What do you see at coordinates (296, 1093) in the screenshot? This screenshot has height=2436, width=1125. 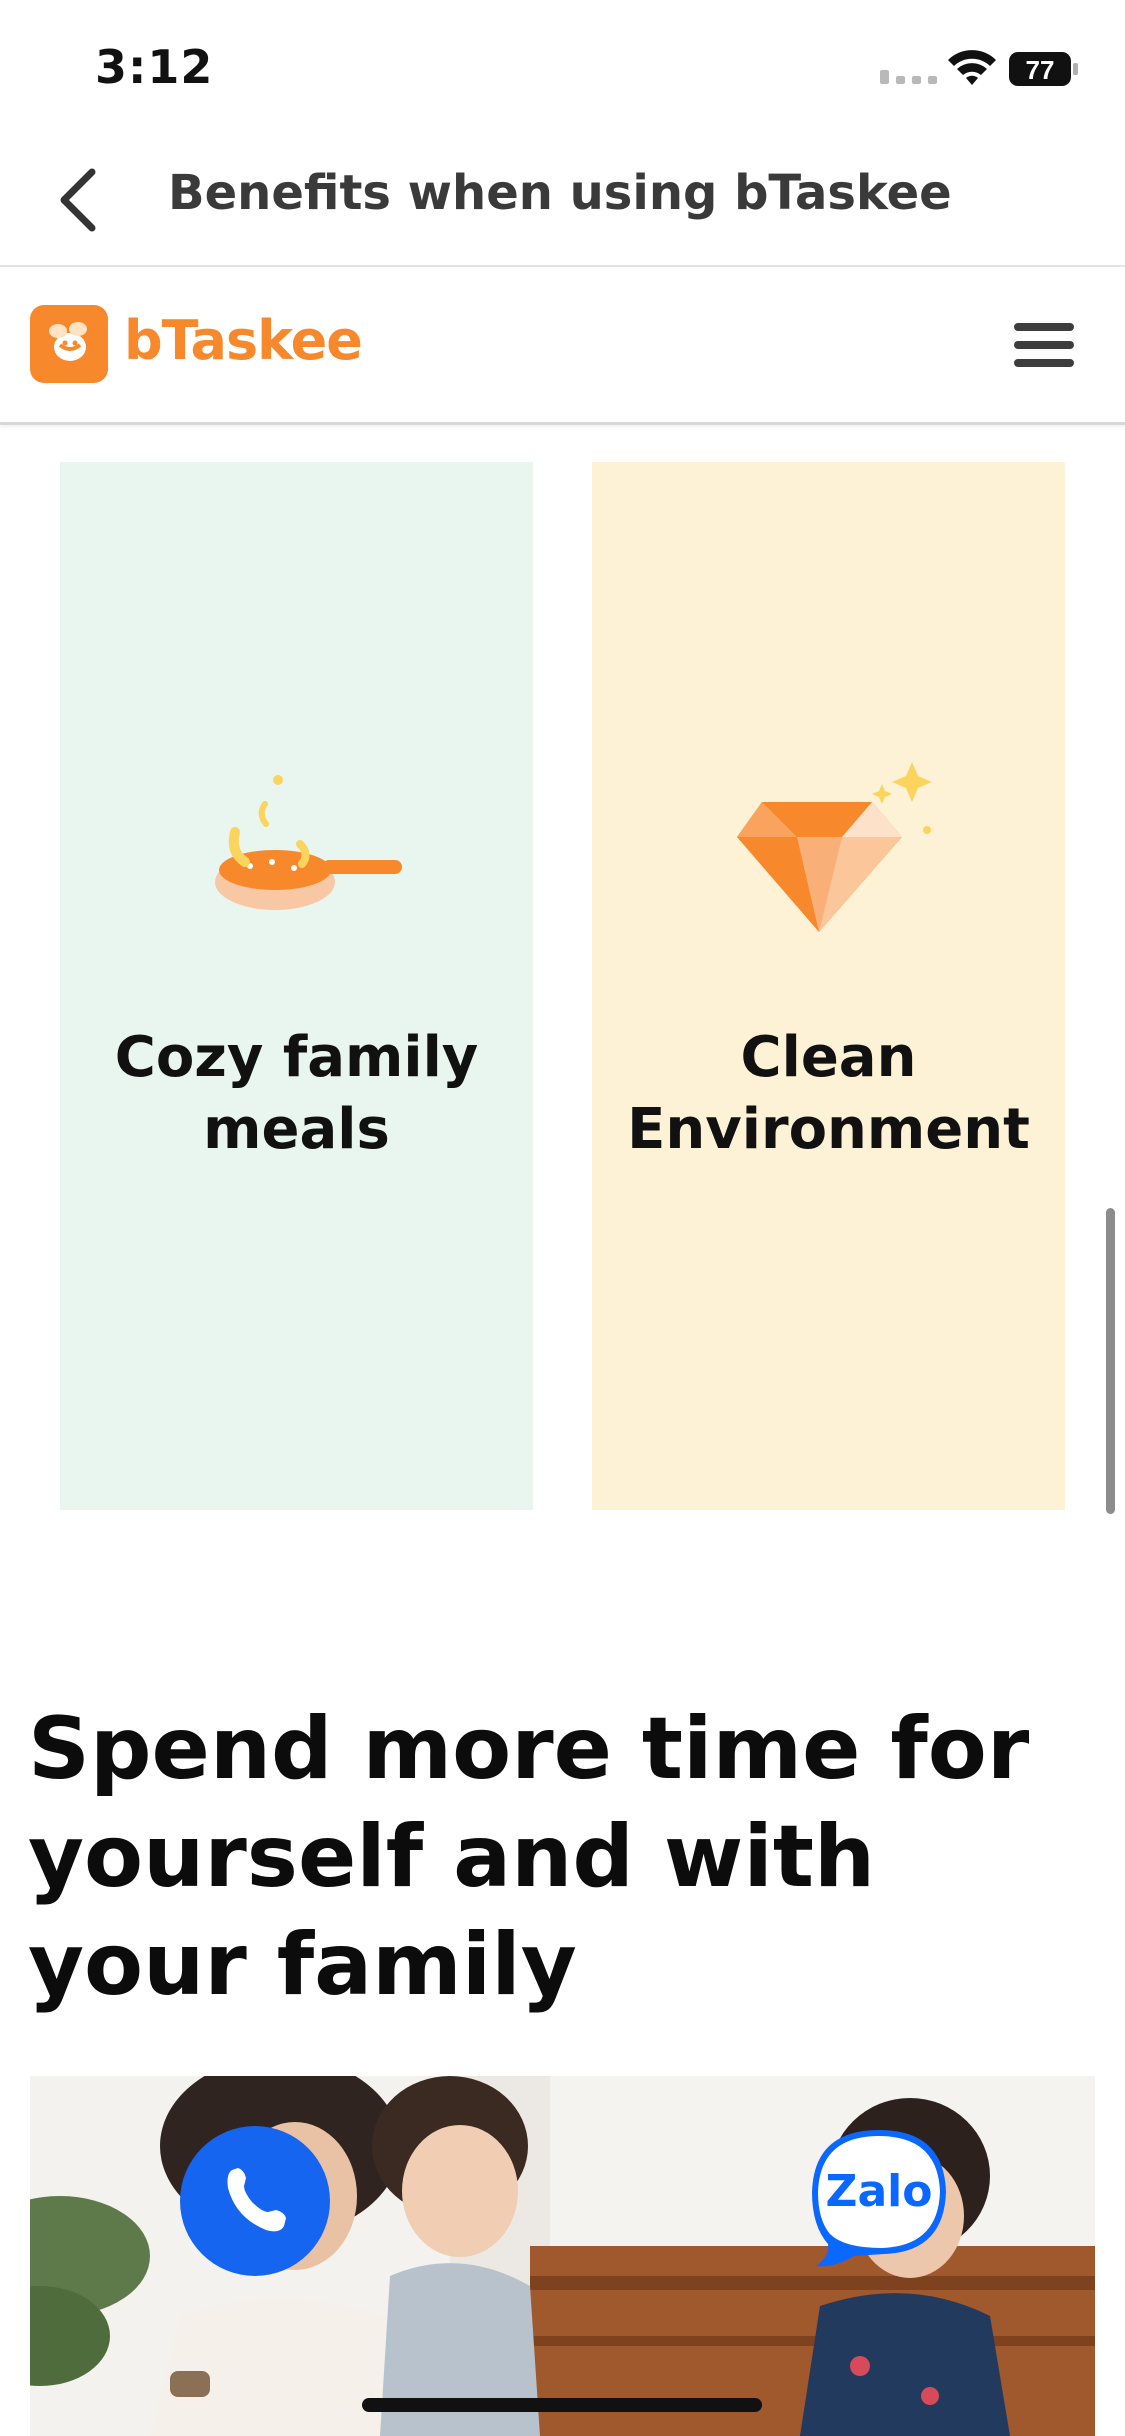 I see `card-title: Cozy family meals` at bounding box center [296, 1093].